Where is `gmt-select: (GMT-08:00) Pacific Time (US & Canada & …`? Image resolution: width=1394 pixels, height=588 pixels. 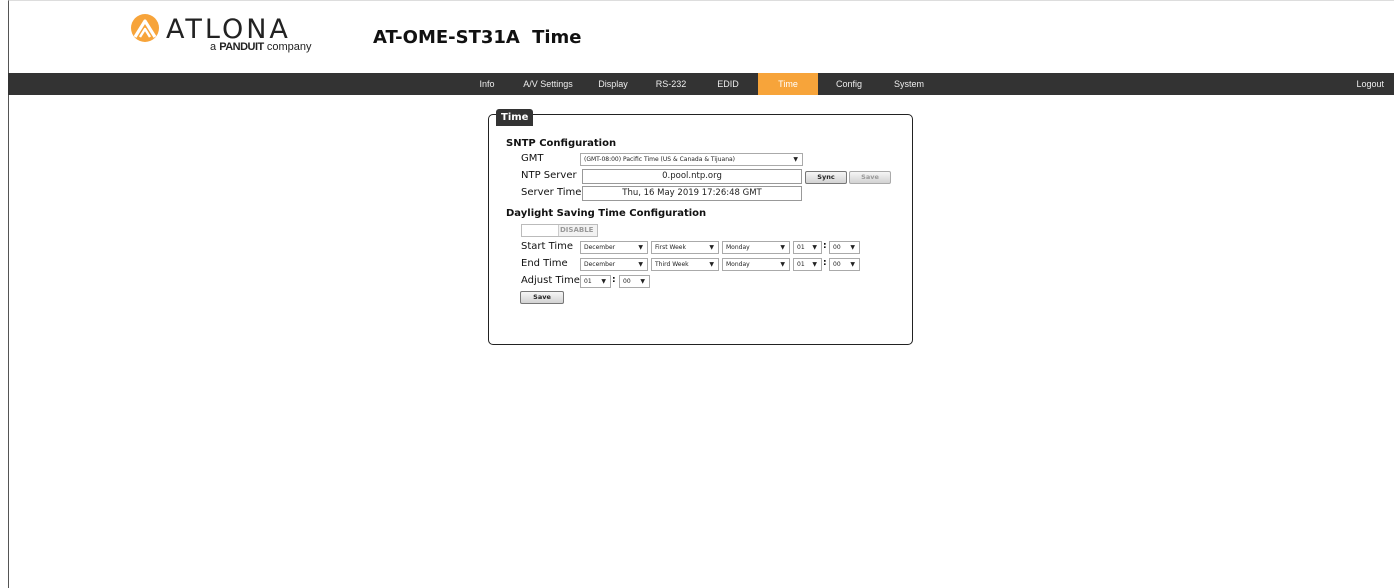 gmt-select: (GMT-08:00) Pacific Time (US & Canada & … is located at coordinates (691, 159).